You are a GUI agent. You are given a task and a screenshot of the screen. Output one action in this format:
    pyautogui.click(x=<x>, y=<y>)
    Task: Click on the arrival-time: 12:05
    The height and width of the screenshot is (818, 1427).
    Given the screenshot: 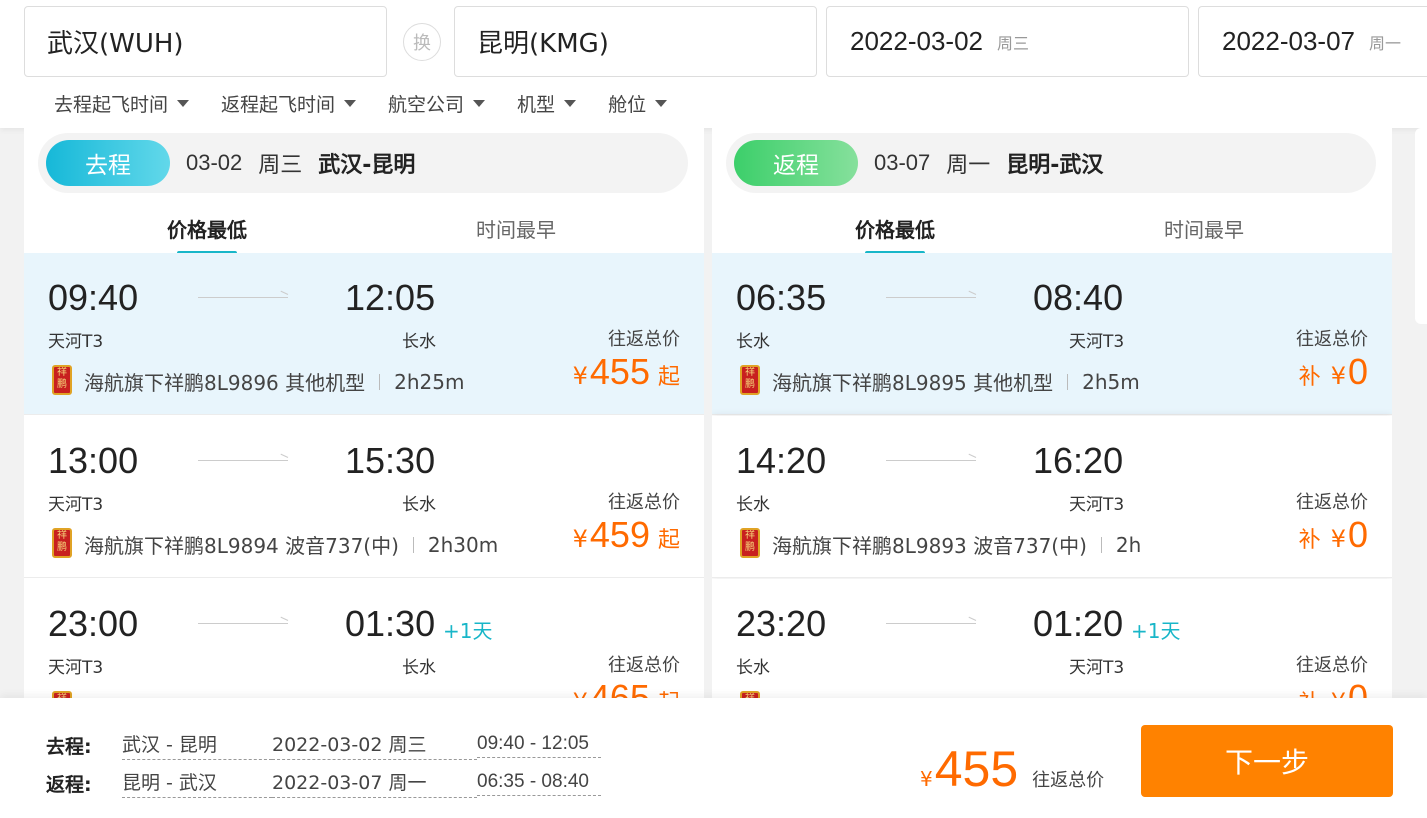 What is the action you would take?
    pyautogui.click(x=390, y=297)
    